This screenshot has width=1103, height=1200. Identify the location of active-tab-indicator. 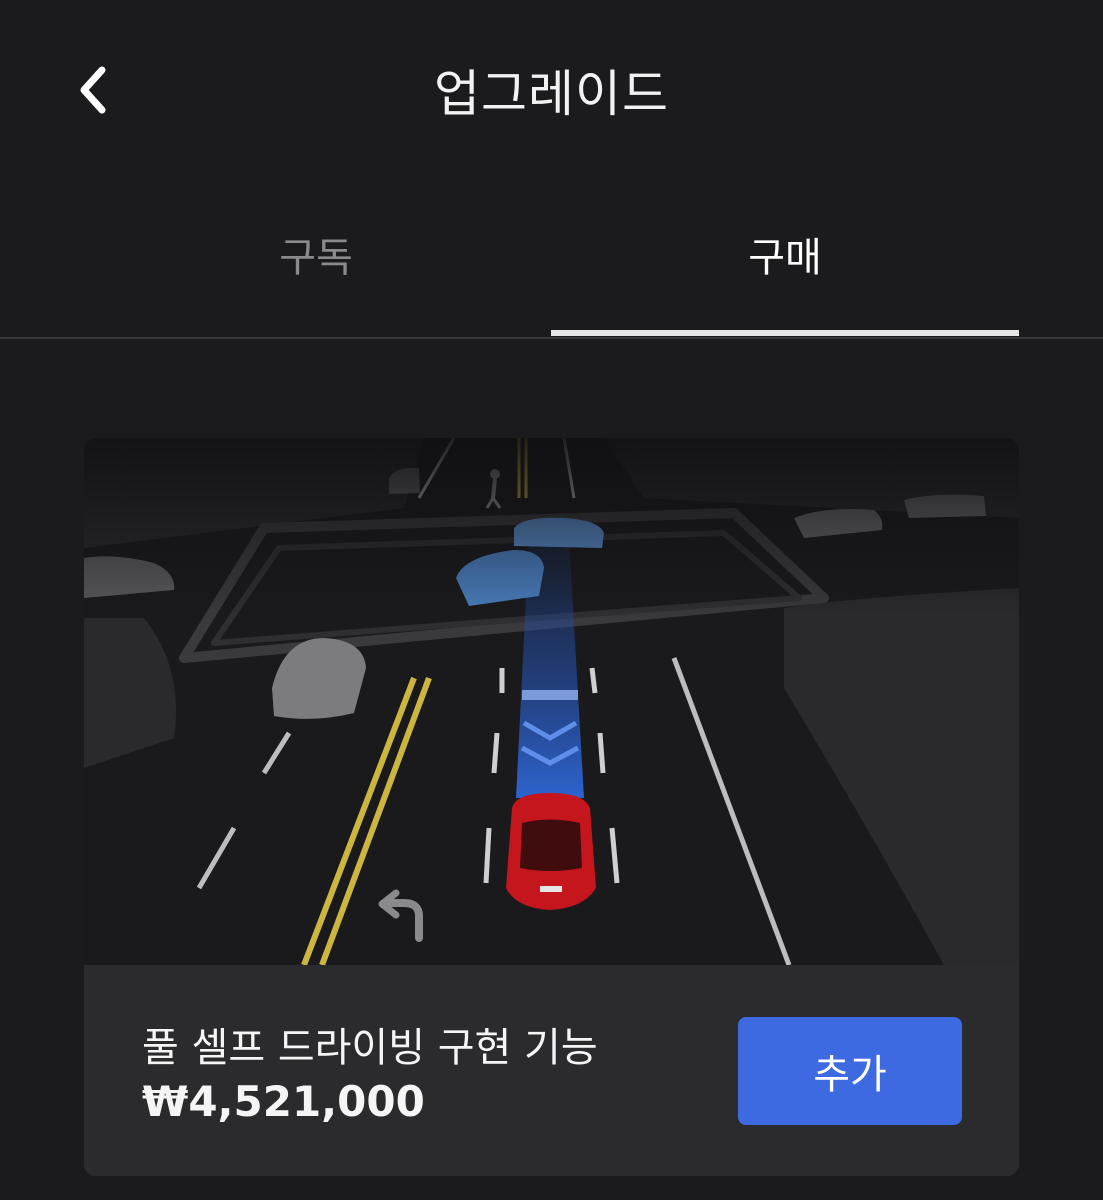
(785, 333).